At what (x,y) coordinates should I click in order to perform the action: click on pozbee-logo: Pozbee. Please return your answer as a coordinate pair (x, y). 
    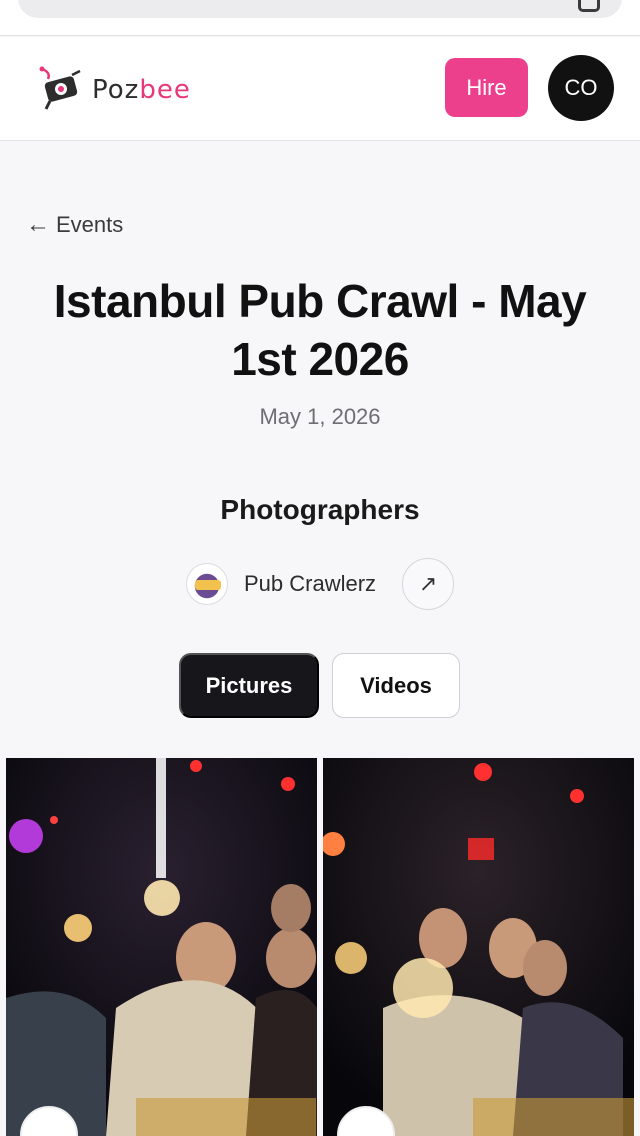
    Looking at the image, I should click on (113, 88).